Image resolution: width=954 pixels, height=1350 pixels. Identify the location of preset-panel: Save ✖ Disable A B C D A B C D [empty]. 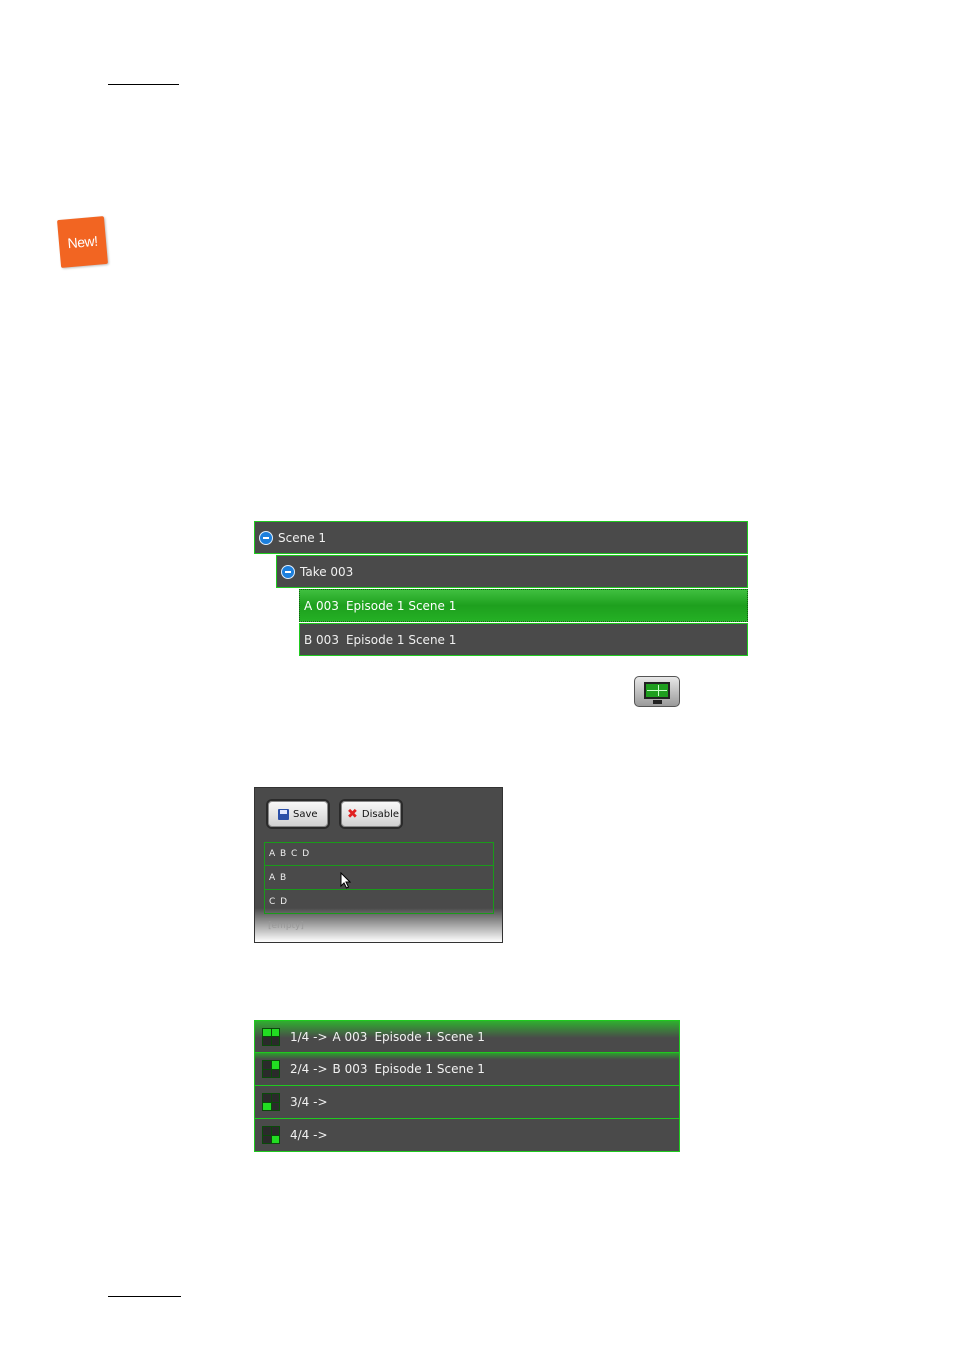
(378, 865).